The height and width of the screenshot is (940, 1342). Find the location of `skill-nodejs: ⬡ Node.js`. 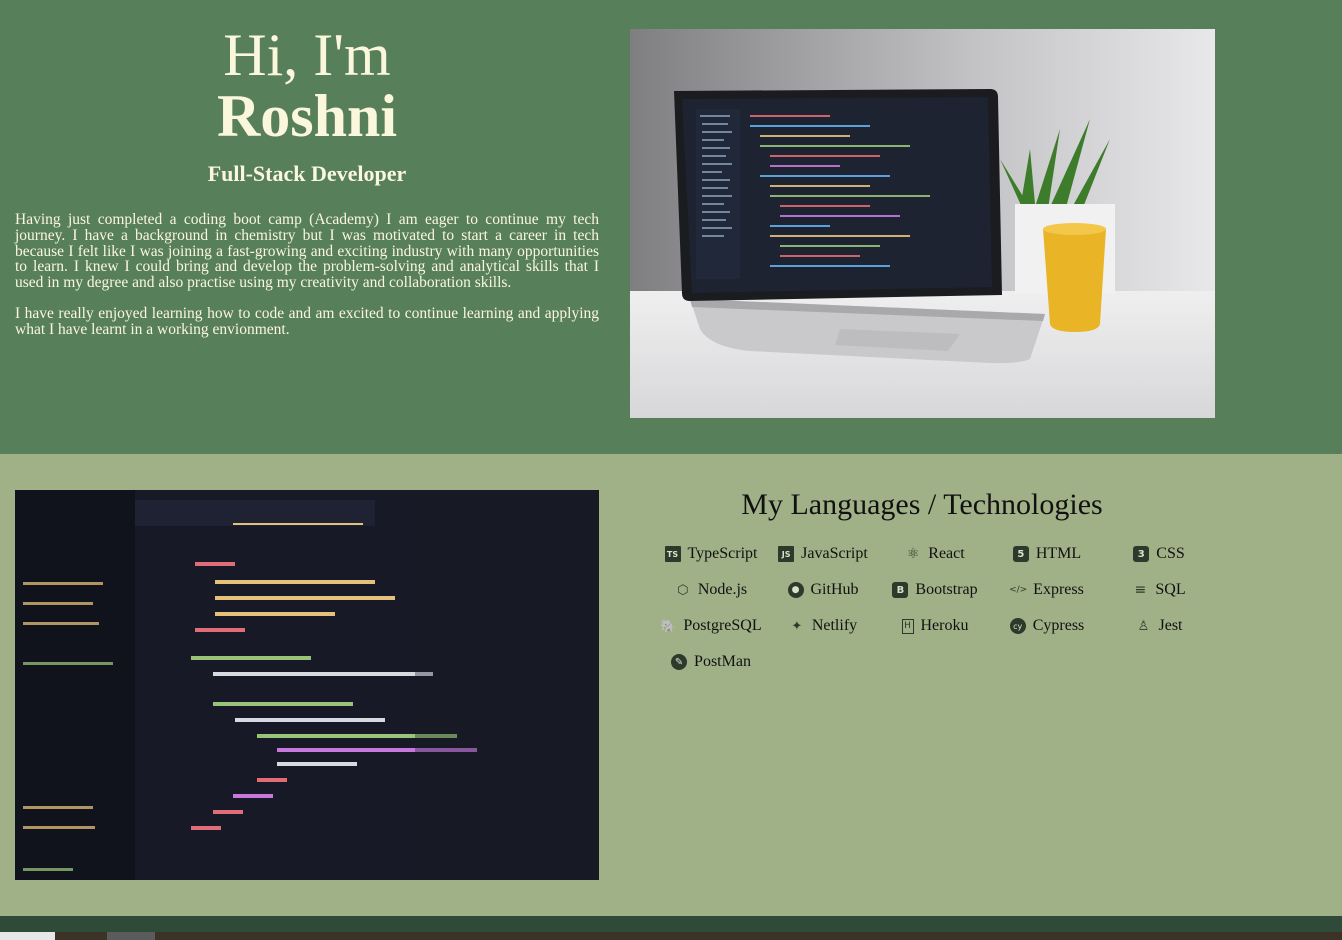

skill-nodejs: ⬡ Node.js is located at coordinates (711, 590).